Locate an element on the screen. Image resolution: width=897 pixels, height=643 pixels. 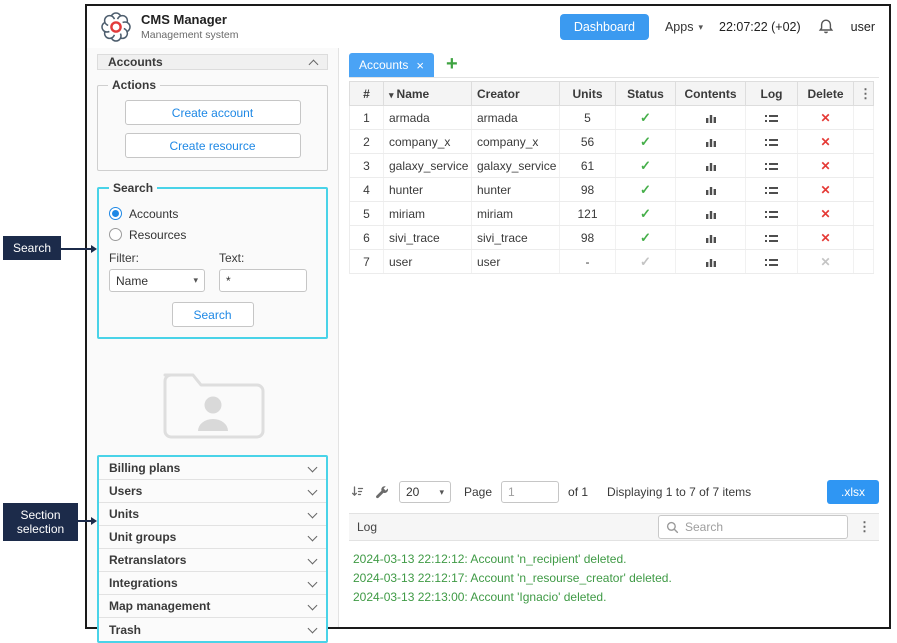
sidebar-section-retranslators: Retranslators is located at coordinates (212, 560).